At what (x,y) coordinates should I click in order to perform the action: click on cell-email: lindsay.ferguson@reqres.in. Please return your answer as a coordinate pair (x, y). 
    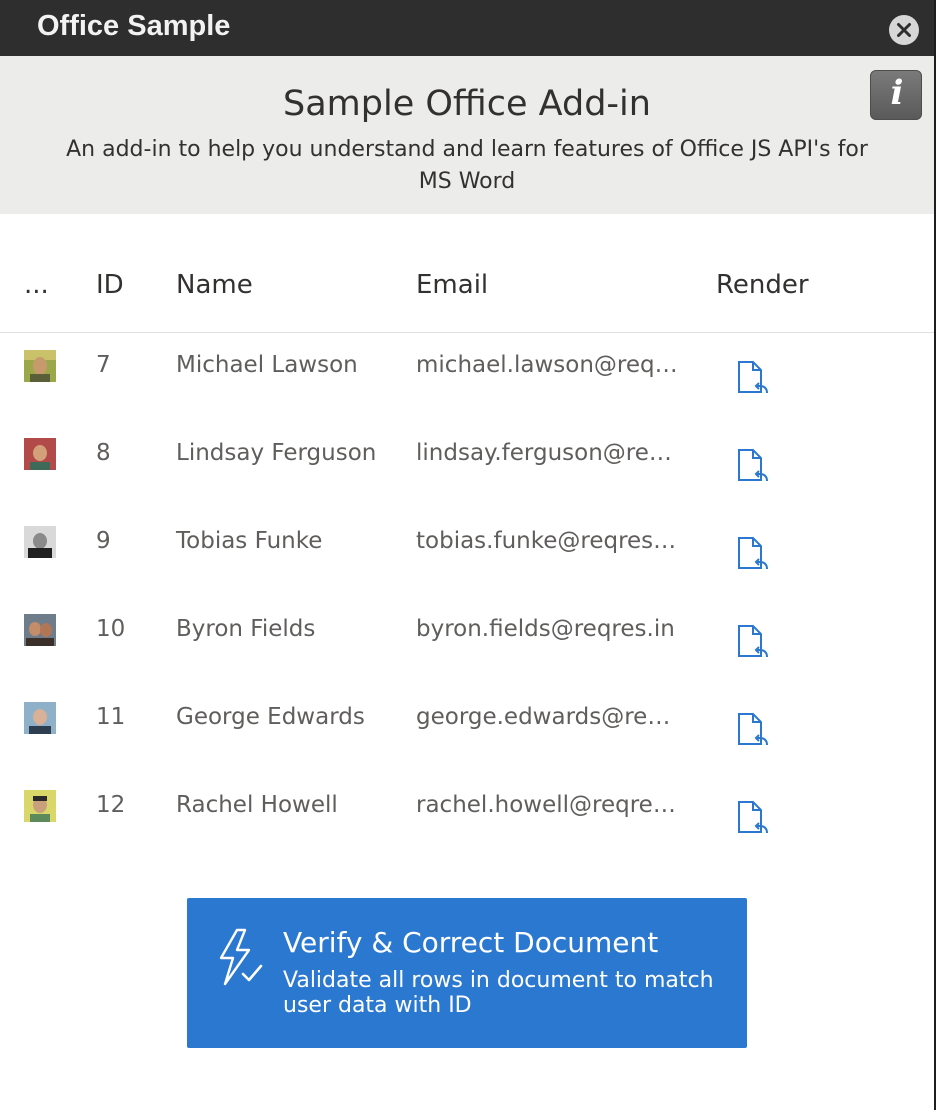
    Looking at the image, I should click on (547, 453).